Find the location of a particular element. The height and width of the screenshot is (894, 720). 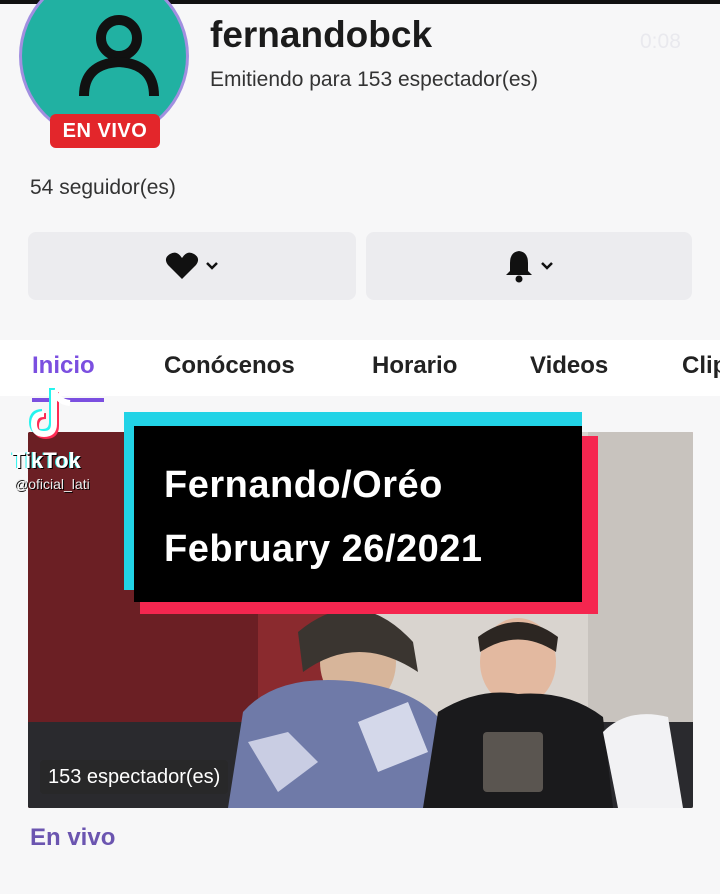

video-timer: 0:08 is located at coordinates (660, 41).